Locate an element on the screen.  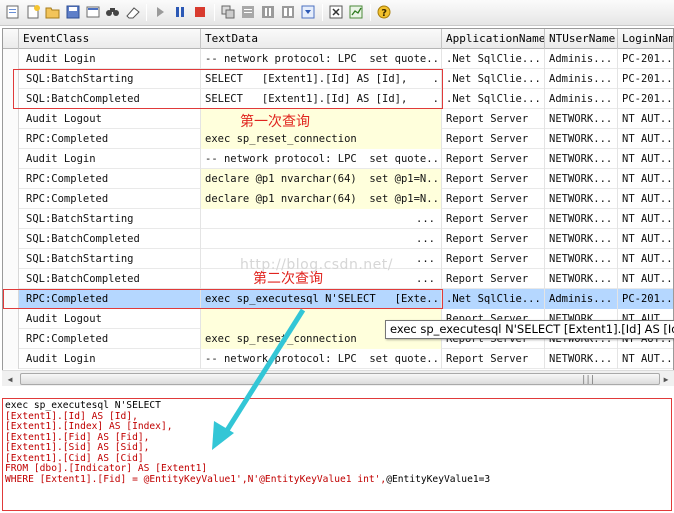
col-header-loginname: LoginName is located at coordinates (645, 39).